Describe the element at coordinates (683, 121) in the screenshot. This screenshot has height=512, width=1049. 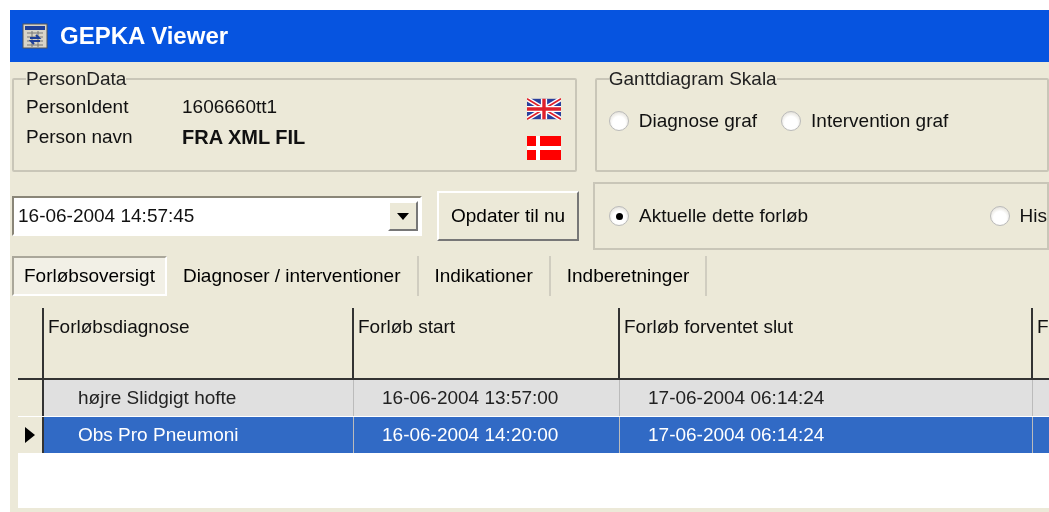
I see `radio-option: Diagnose graf` at that location.